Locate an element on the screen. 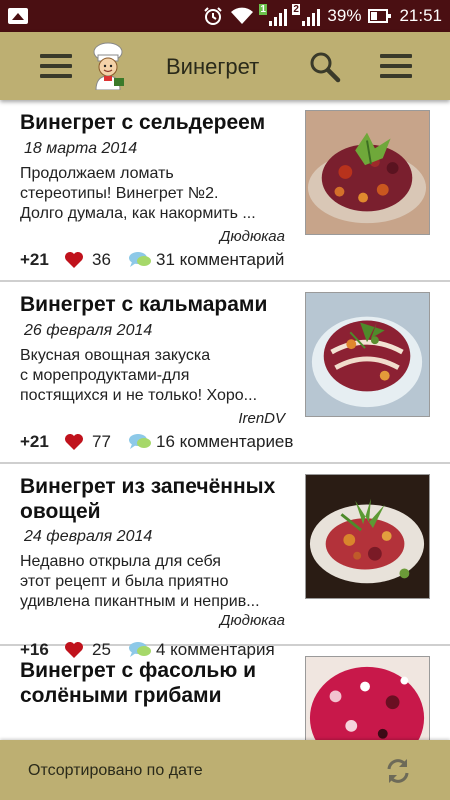  app-bar: Винегрет is located at coordinates (225, 66).